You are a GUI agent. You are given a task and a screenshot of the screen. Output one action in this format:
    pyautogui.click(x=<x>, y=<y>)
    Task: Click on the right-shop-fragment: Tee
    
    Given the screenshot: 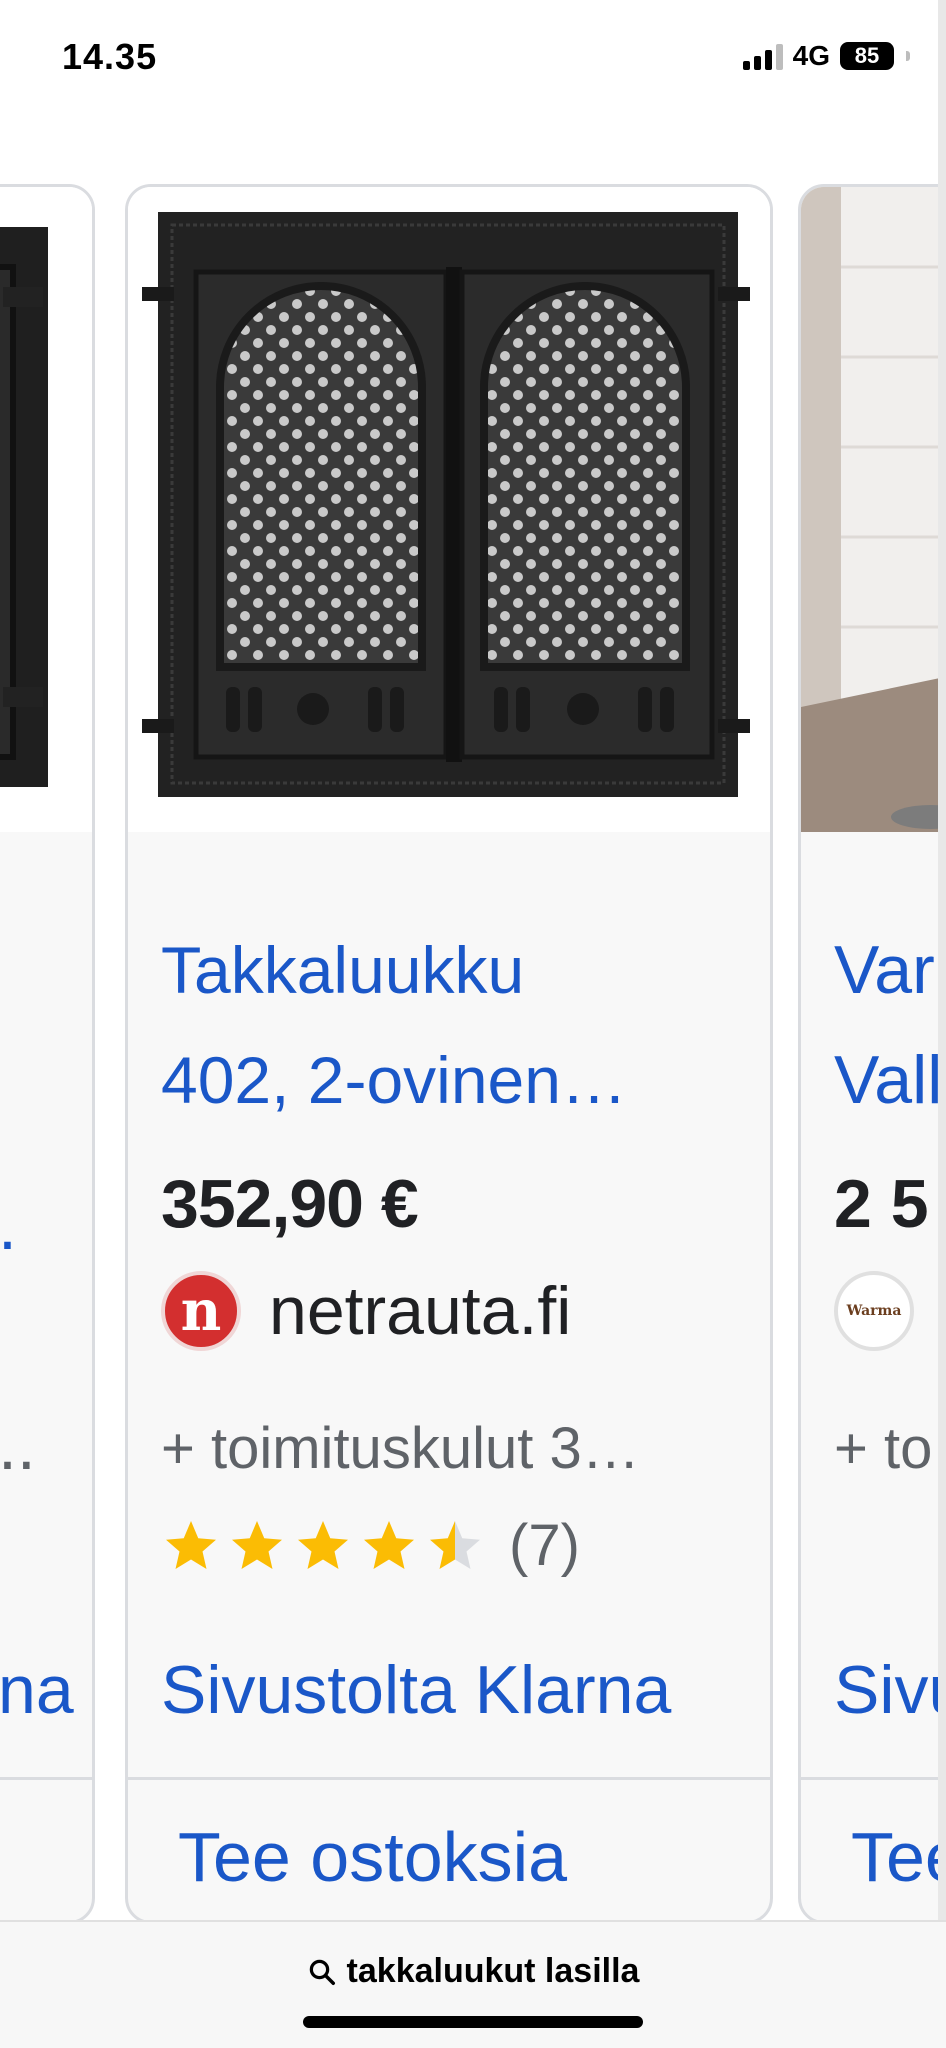 What is the action you would take?
    pyautogui.click(x=898, y=1857)
    